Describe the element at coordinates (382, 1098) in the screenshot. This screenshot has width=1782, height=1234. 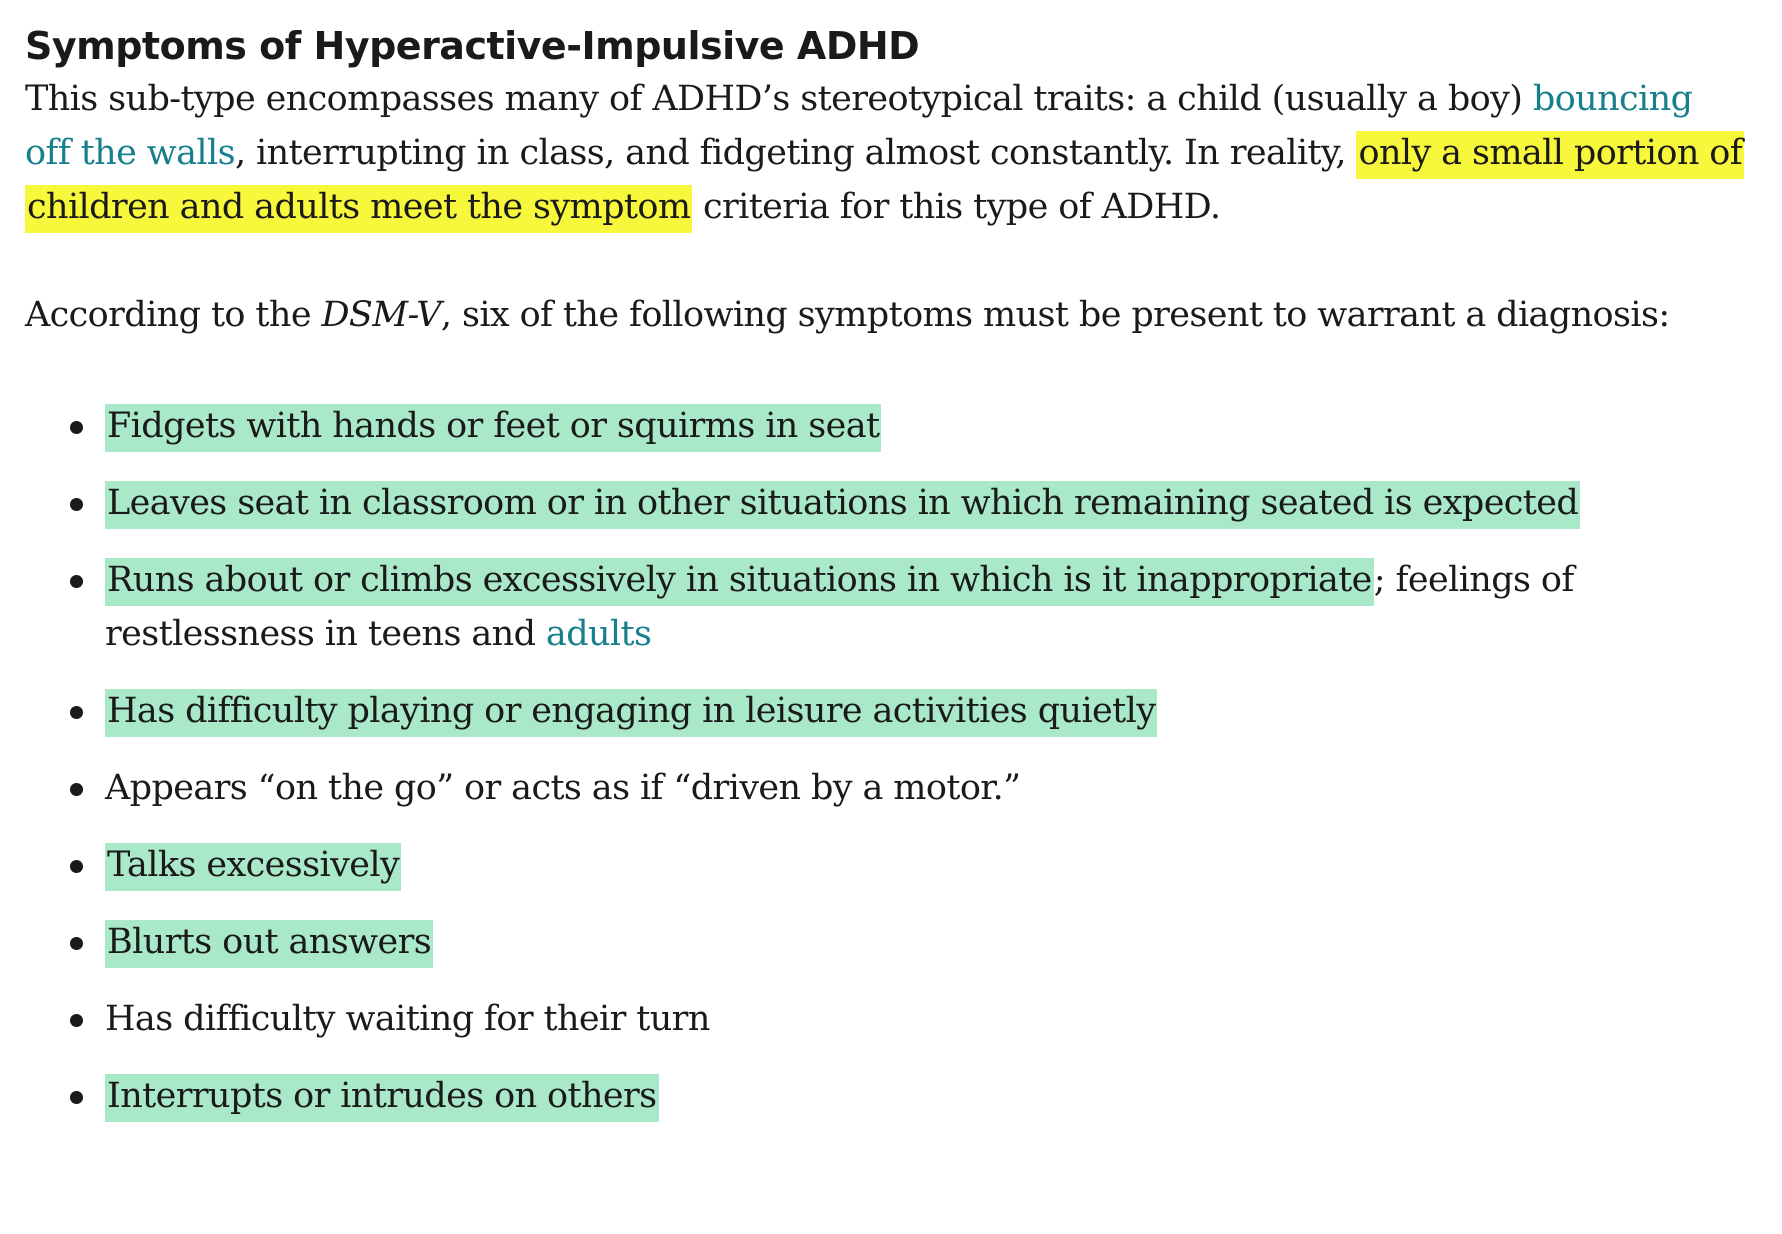
I see `symptom-text: Interrupts or intrudes on others` at that location.